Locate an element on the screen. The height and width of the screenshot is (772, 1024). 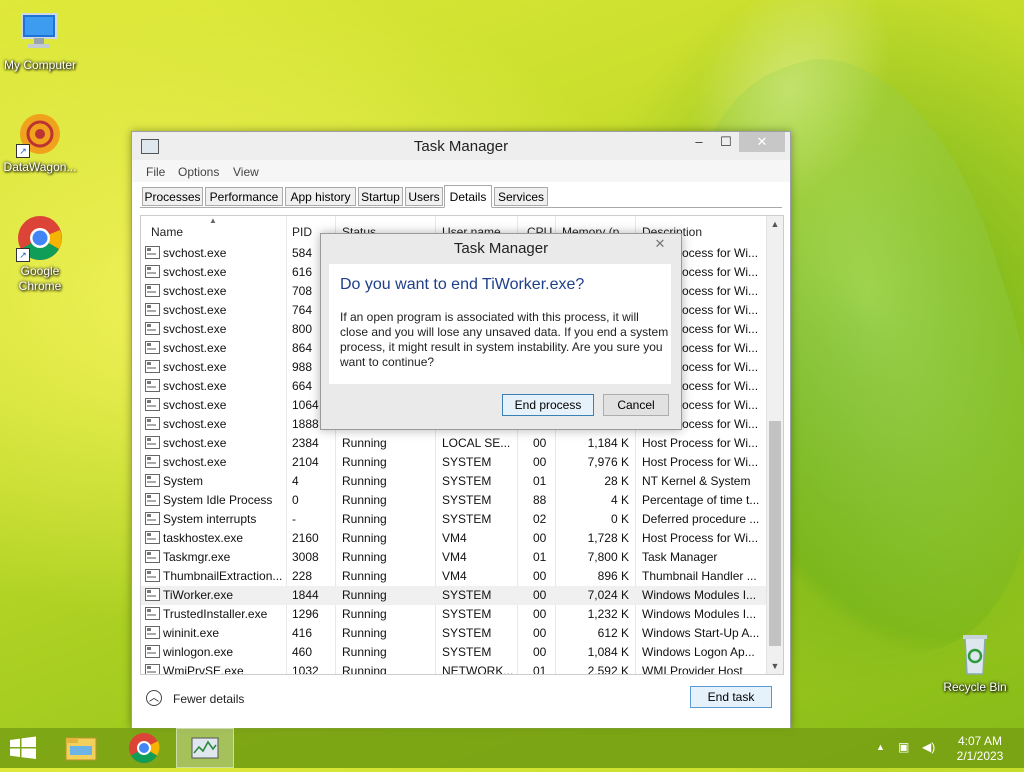
menu-file: File is located at coordinates (155, 172).